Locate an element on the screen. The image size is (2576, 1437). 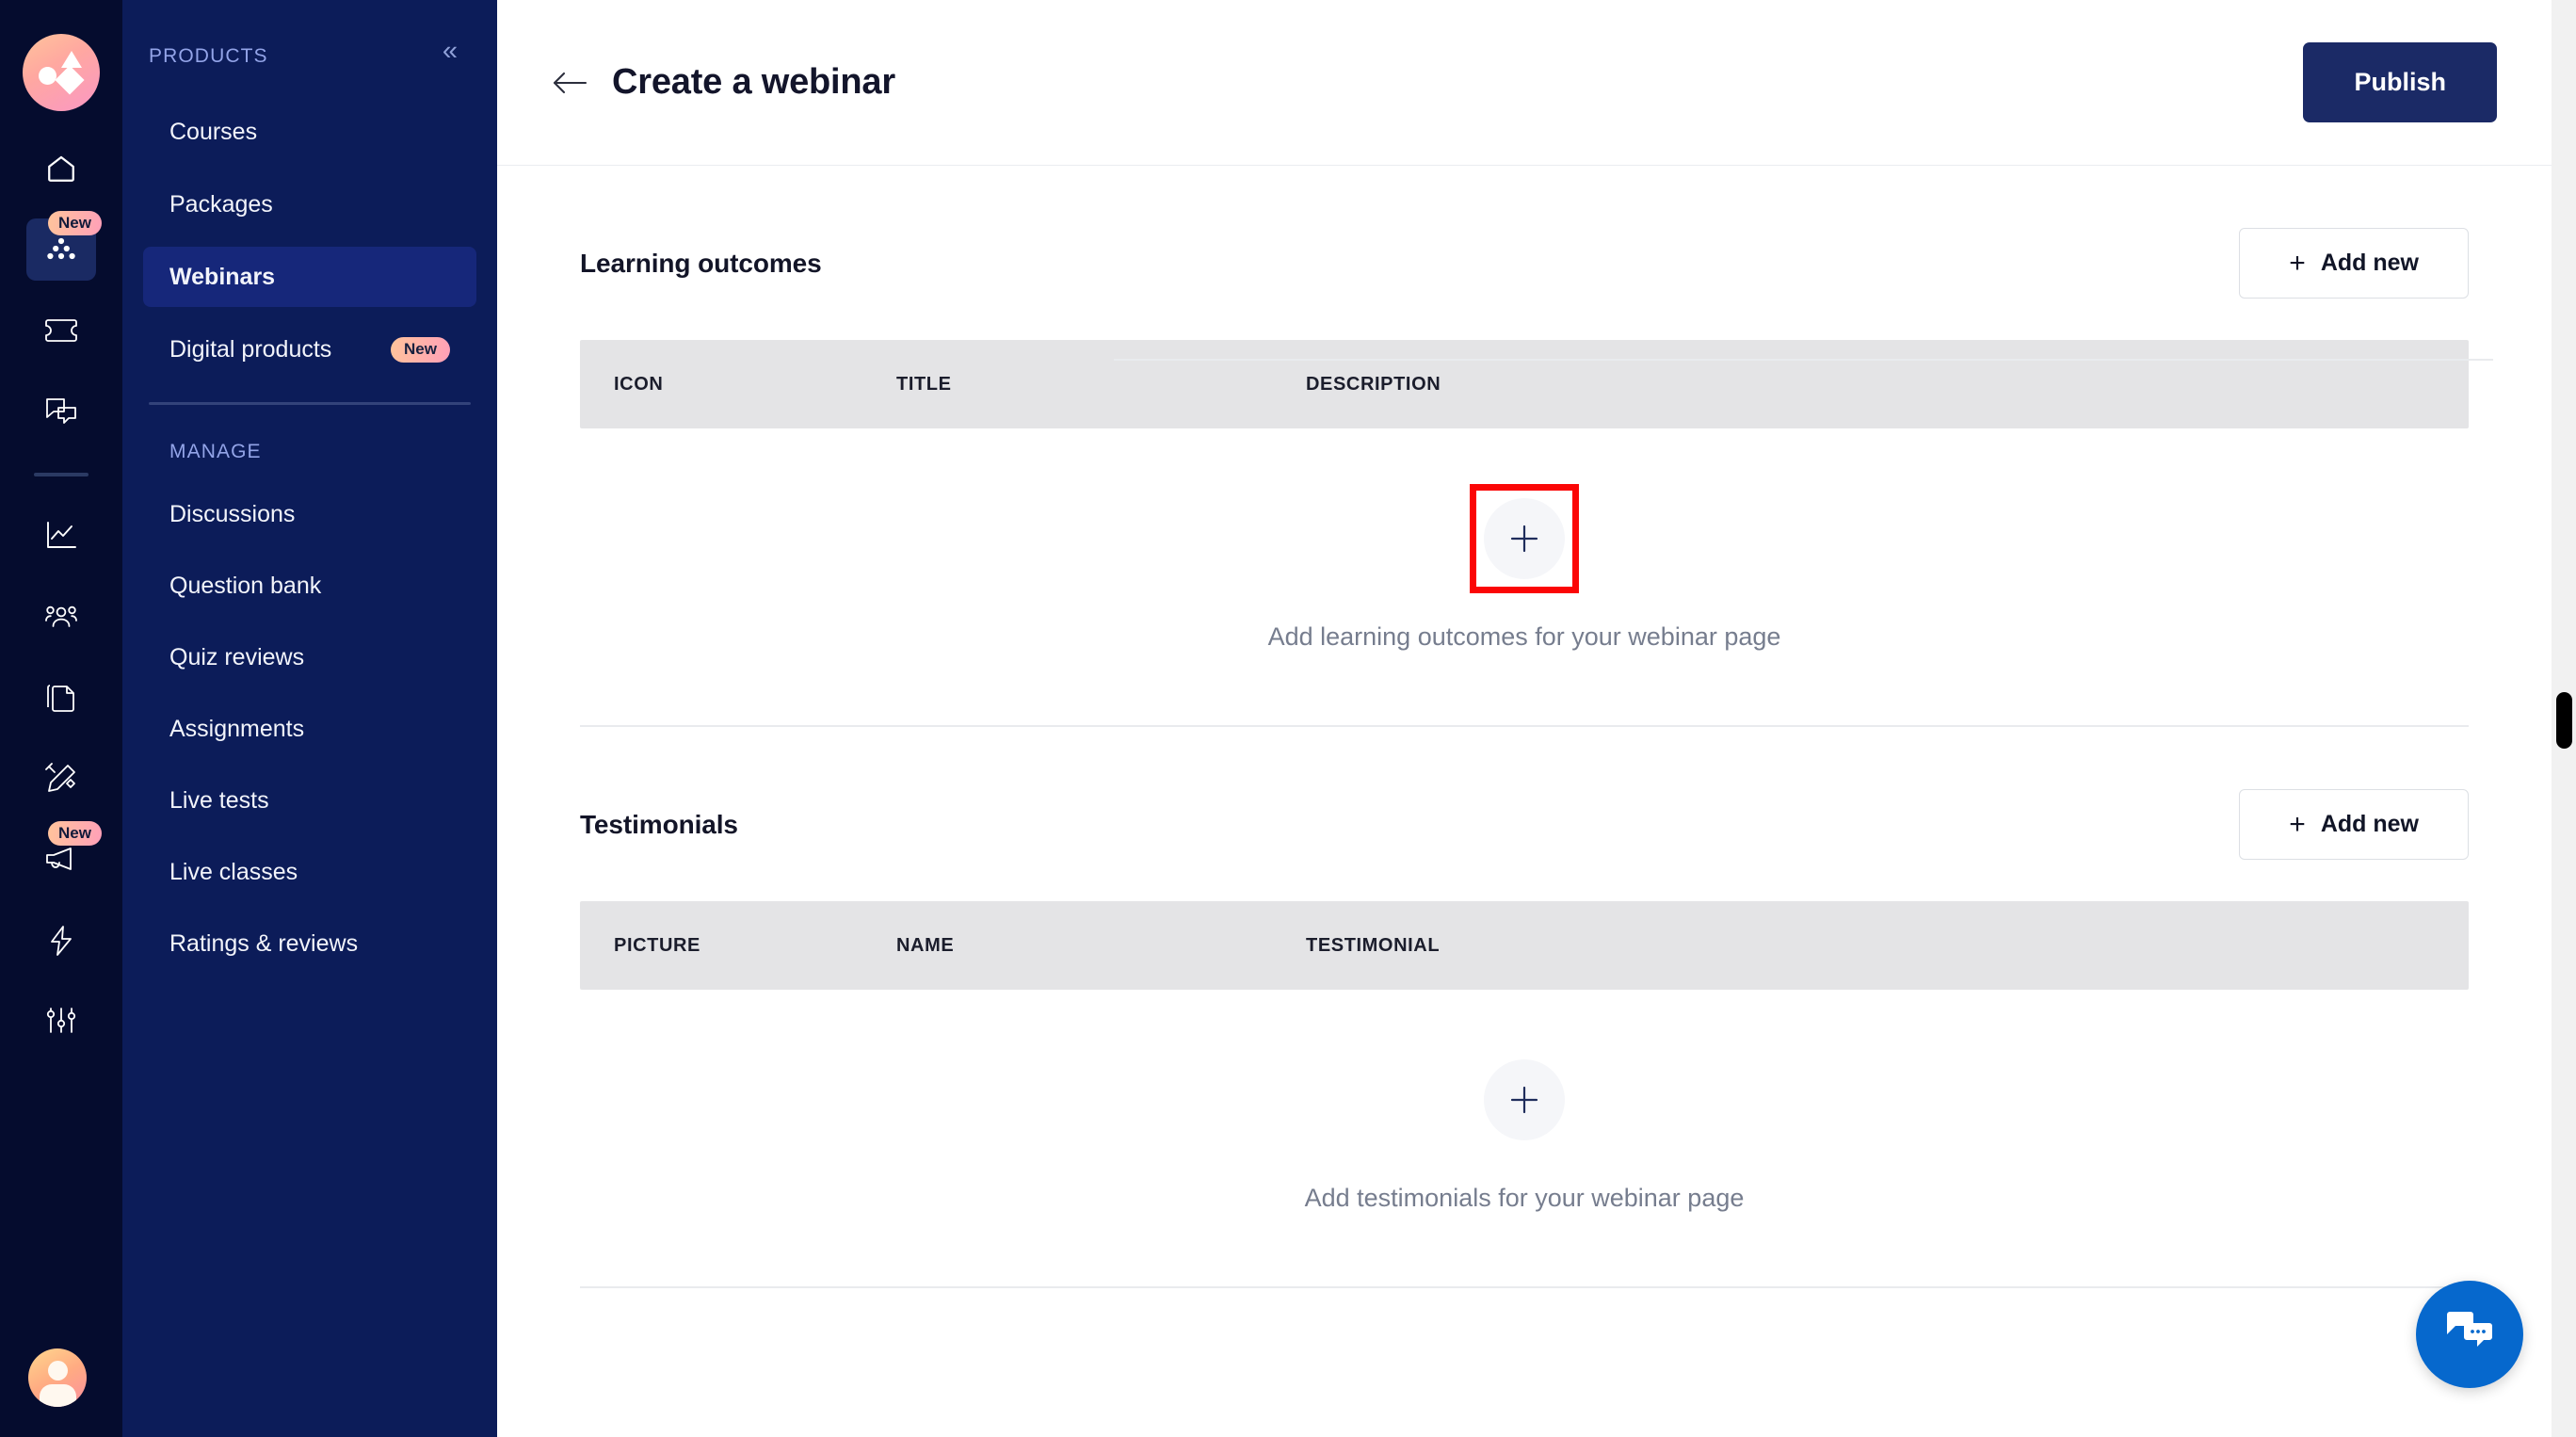
sidebar-item-label: Discussions is located at coordinates (232, 514).